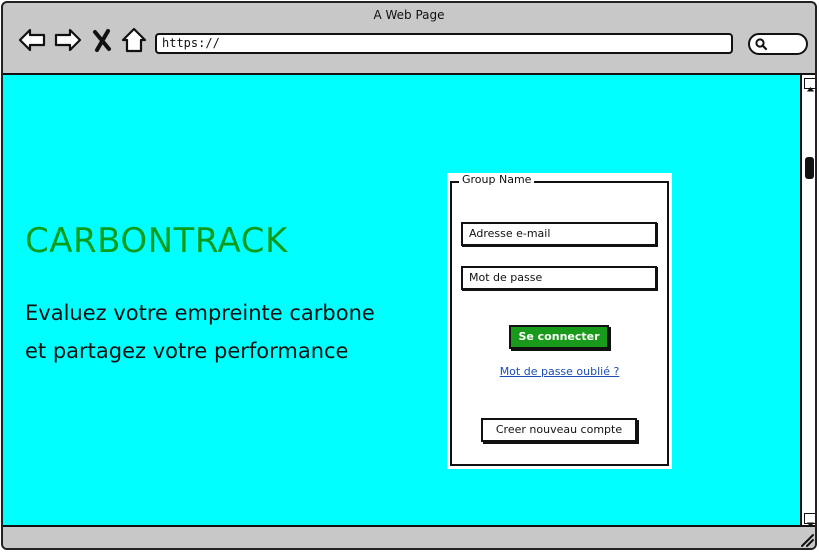  I want to click on close-icon, so click(102, 40).